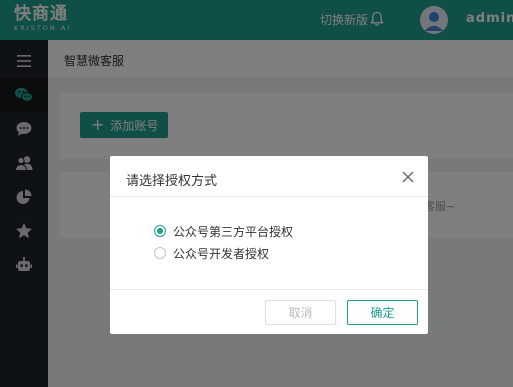 This screenshot has height=387, width=513. I want to click on radio-option-label: 公众号第三方平台授权, so click(233, 231).